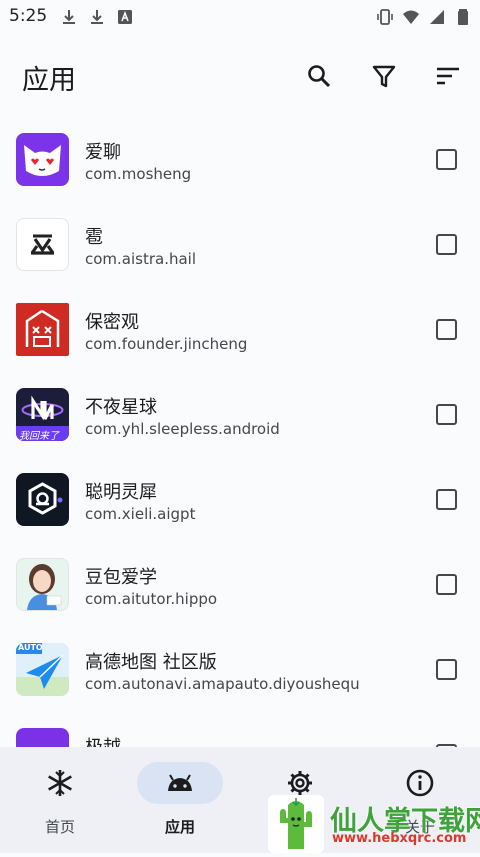  What do you see at coordinates (179, 827) in the screenshot?
I see `nav-label: 应用` at bounding box center [179, 827].